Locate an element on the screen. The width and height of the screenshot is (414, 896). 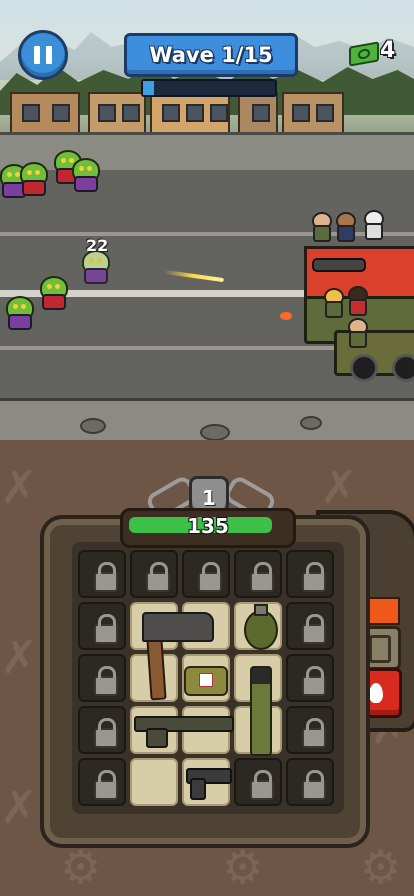
fuel-can-icon is located at coordinates (380, 649).